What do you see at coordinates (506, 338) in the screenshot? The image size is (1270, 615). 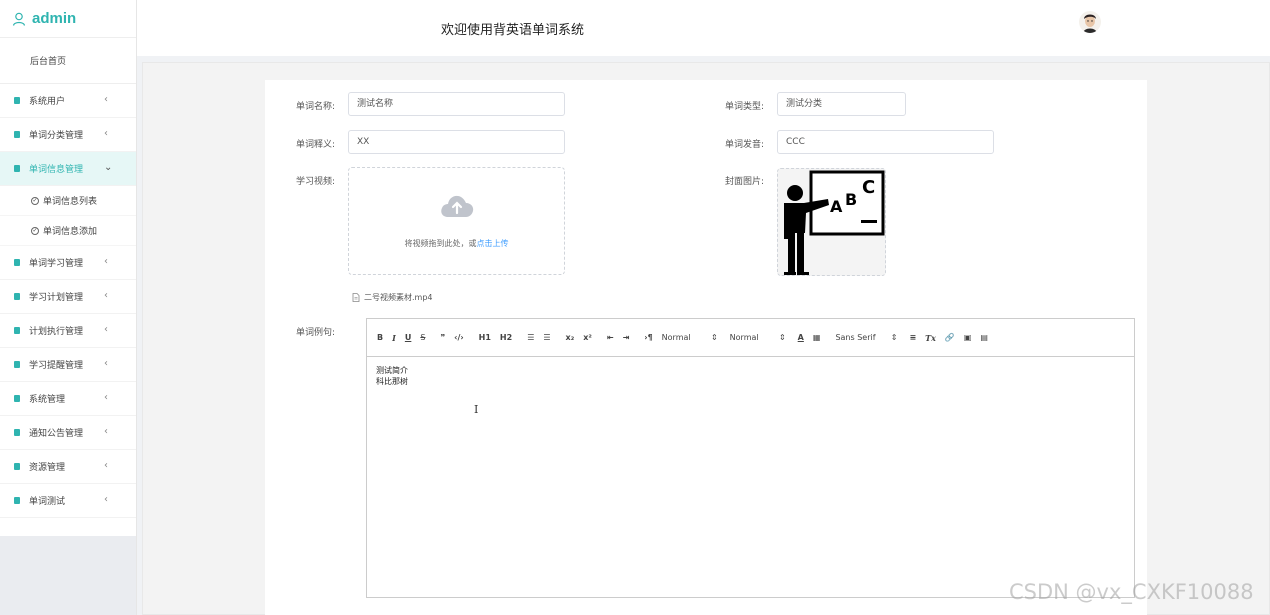 I see `header2-button: H2` at bounding box center [506, 338].